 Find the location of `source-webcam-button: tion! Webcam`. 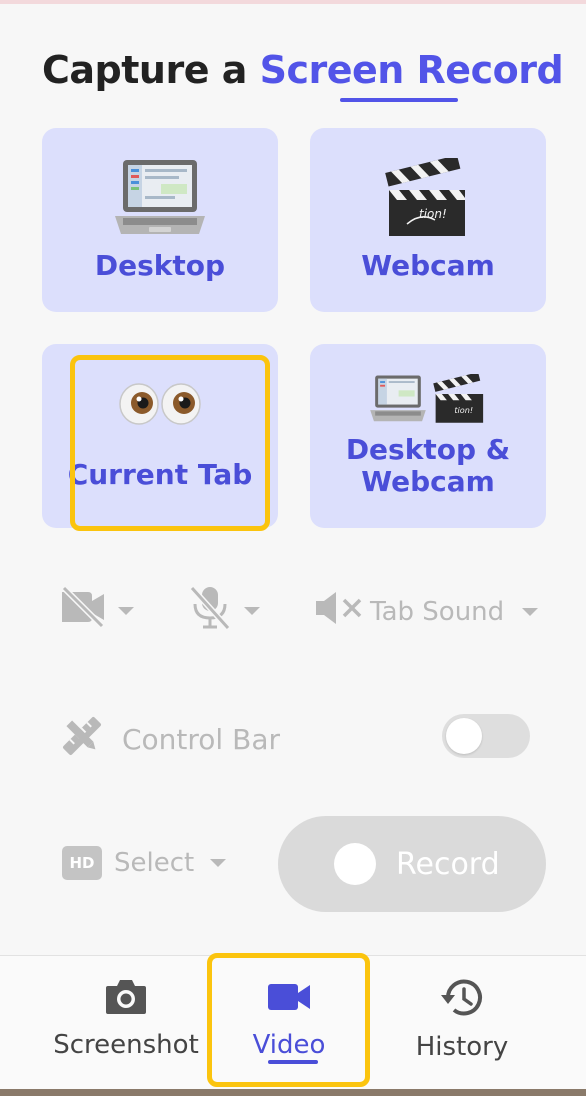

source-webcam-button: tion! Webcam is located at coordinates (428, 220).